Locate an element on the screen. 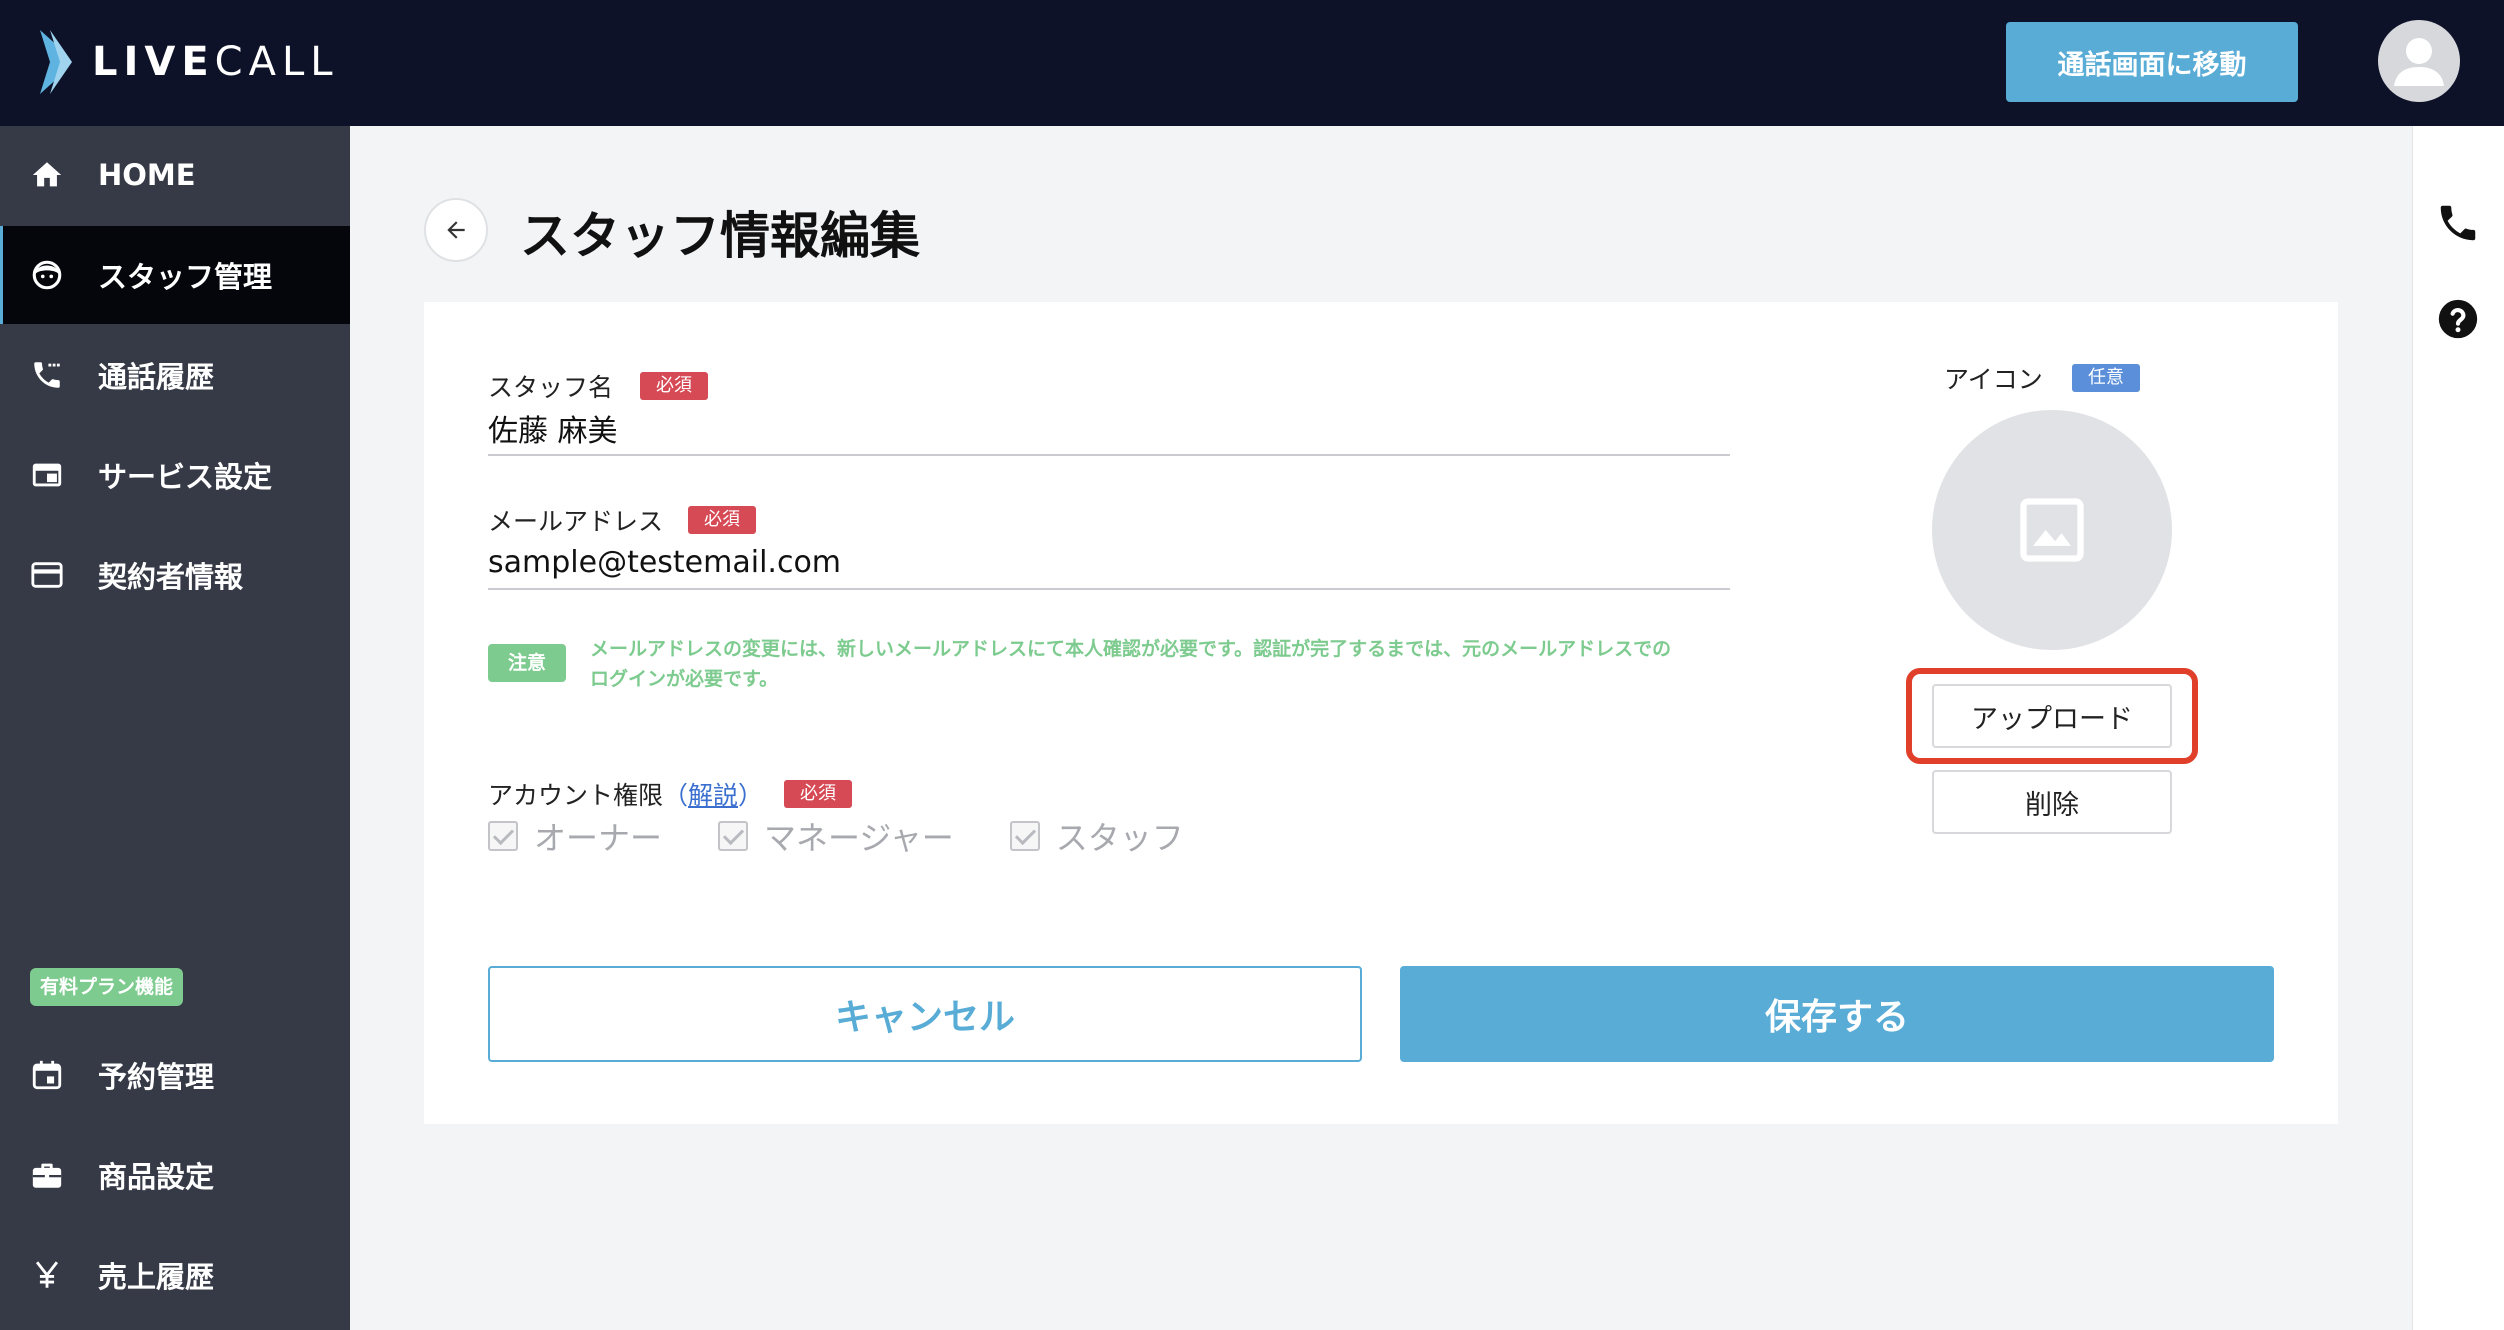  sidebar-item-staff: スタッフ管理 is located at coordinates (175, 275).